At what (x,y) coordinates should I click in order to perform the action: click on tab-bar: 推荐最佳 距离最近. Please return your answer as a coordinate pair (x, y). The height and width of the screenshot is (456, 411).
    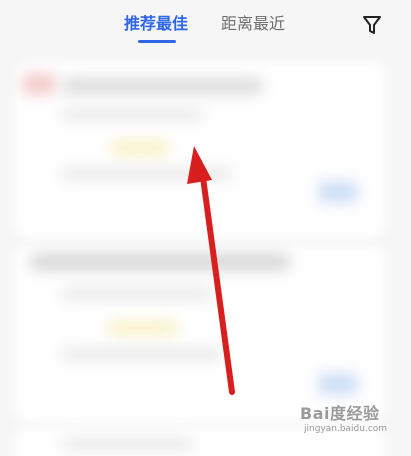
    Looking at the image, I should click on (205, 26).